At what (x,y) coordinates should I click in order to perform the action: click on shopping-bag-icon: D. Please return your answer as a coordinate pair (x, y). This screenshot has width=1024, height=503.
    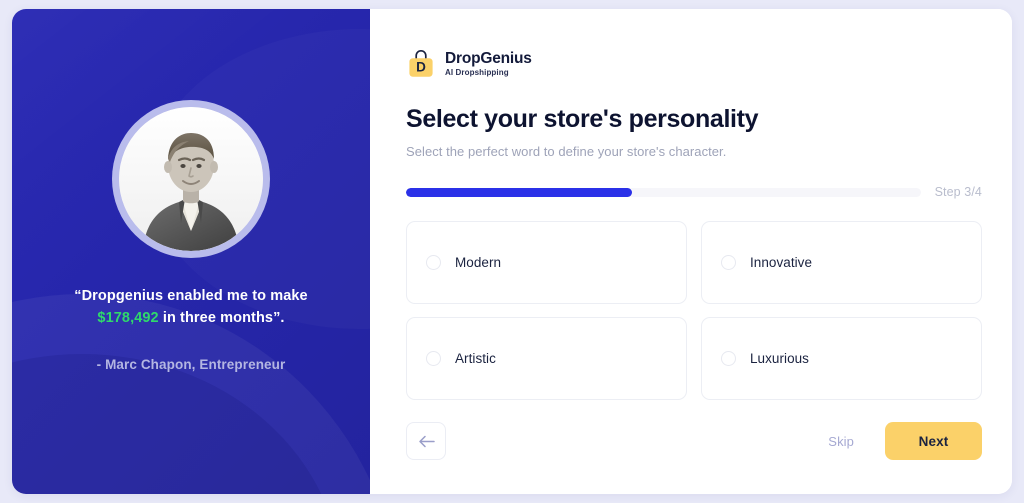
    Looking at the image, I should click on (421, 63).